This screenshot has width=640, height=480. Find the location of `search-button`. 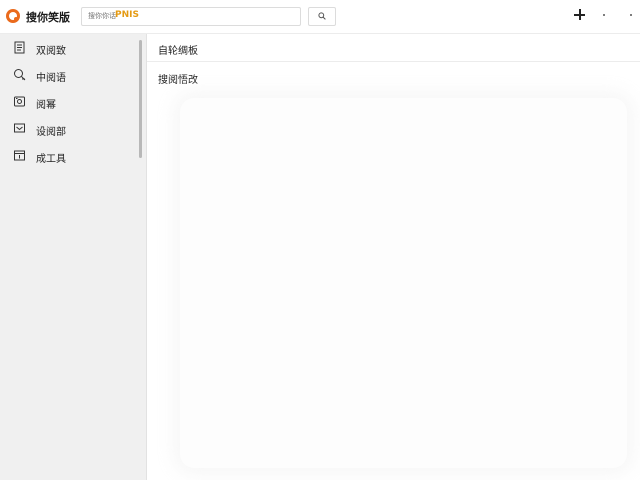

search-button is located at coordinates (322, 16).